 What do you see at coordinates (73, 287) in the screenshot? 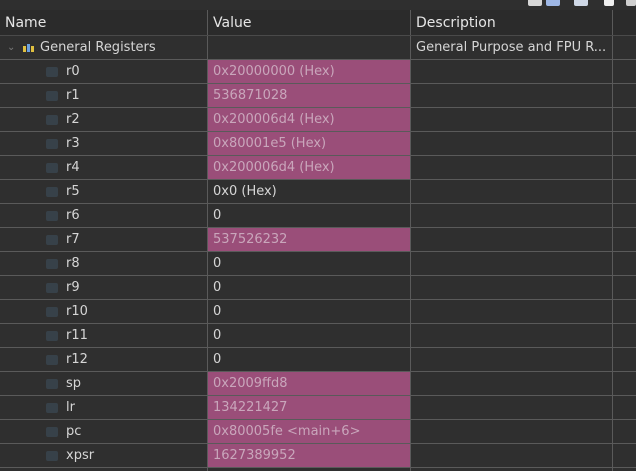
I see `register-name: r9` at bounding box center [73, 287].